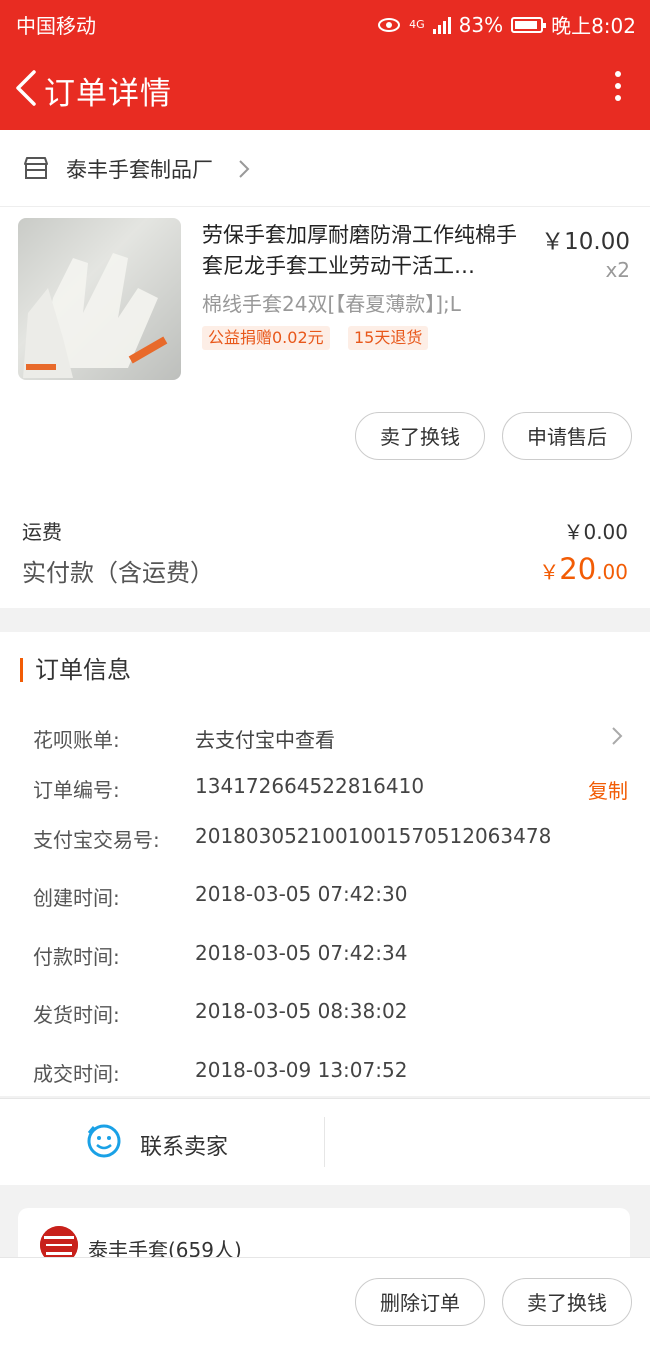 This screenshot has width=650, height=1349. Describe the element at coordinates (441, 25) in the screenshot. I see `signal-icon` at that location.